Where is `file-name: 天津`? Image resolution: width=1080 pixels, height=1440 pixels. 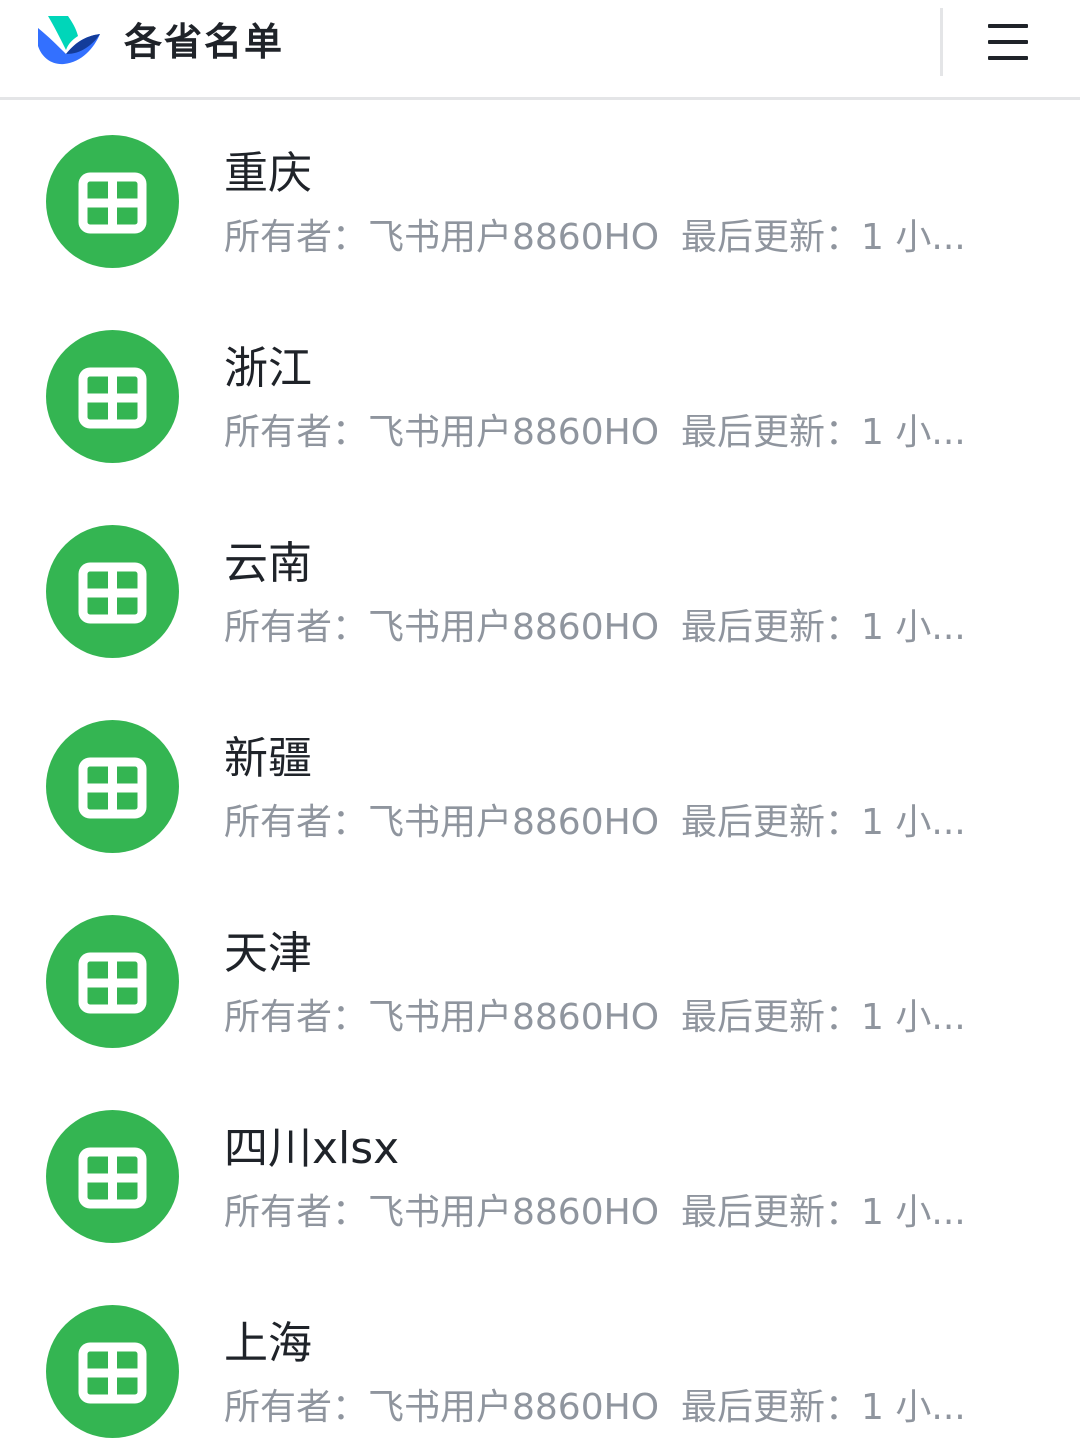
file-name: 天津 is located at coordinates (268, 953).